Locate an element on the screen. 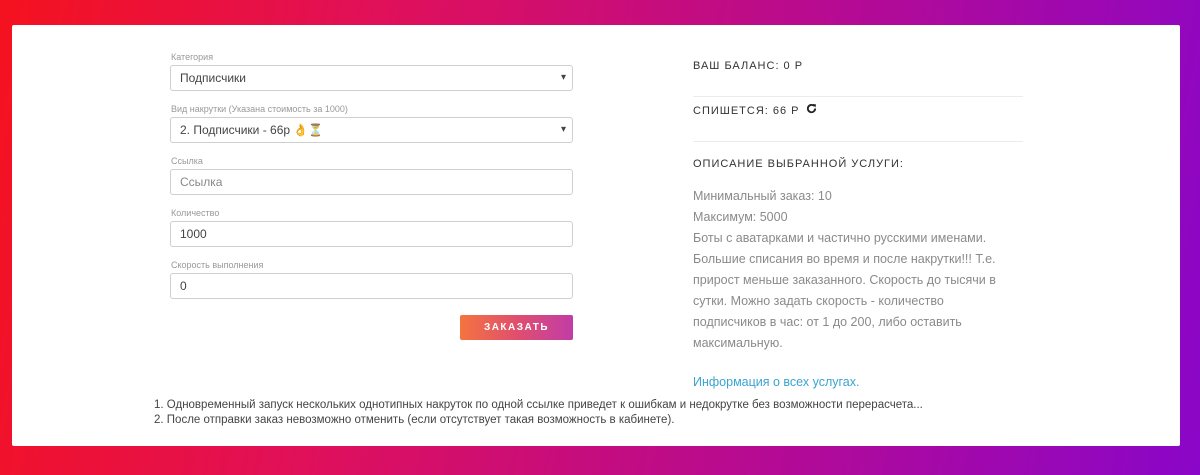 This screenshot has height=475, width=1200. speed-label: Скорость выполнения is located at coordinates (217, 265).